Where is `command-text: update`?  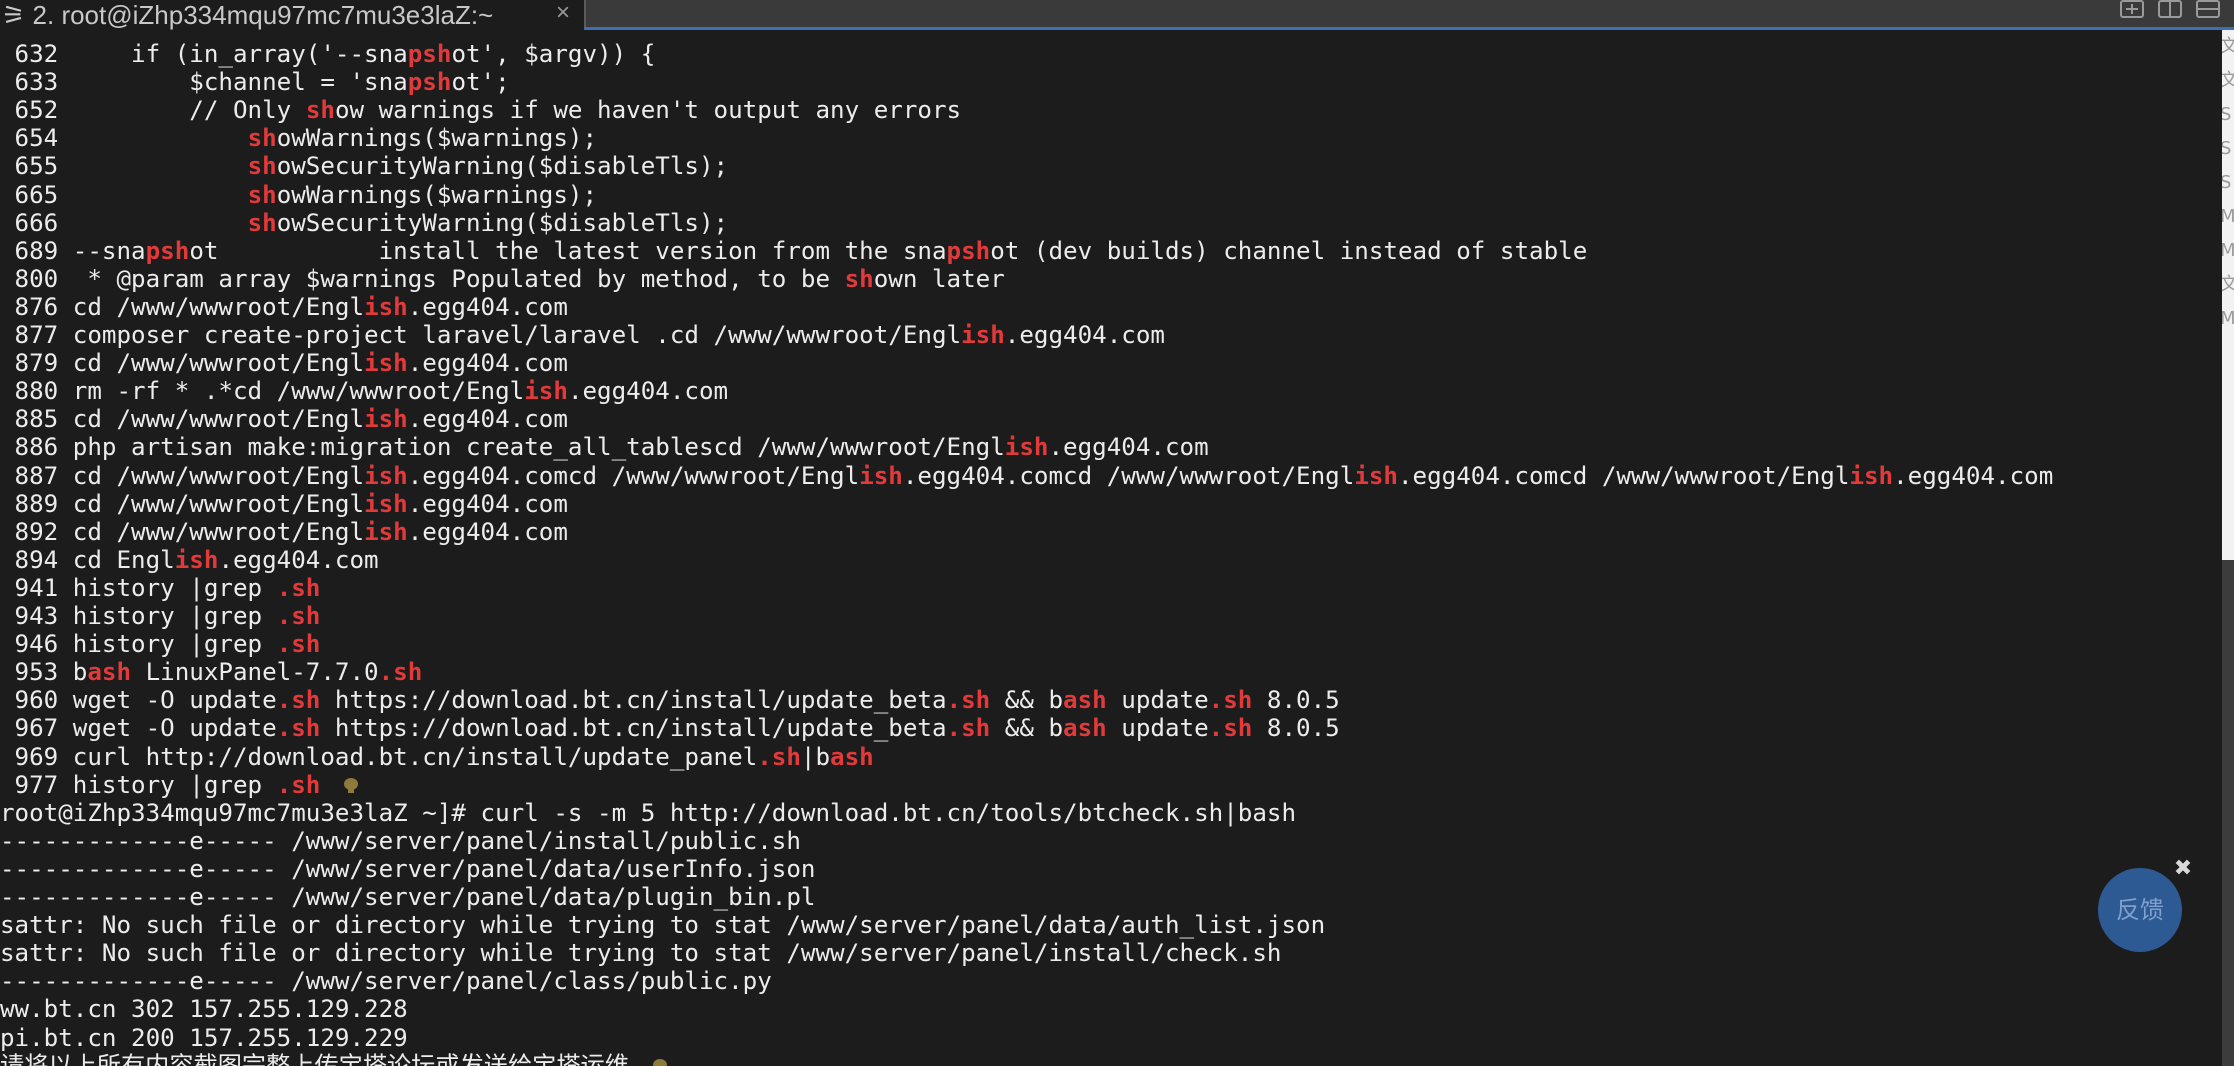 command-text: update is located at coordinates (1157, 700).